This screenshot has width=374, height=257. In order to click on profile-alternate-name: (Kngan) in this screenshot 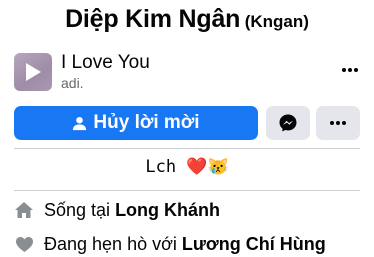, I will do `click(276, 21)`.